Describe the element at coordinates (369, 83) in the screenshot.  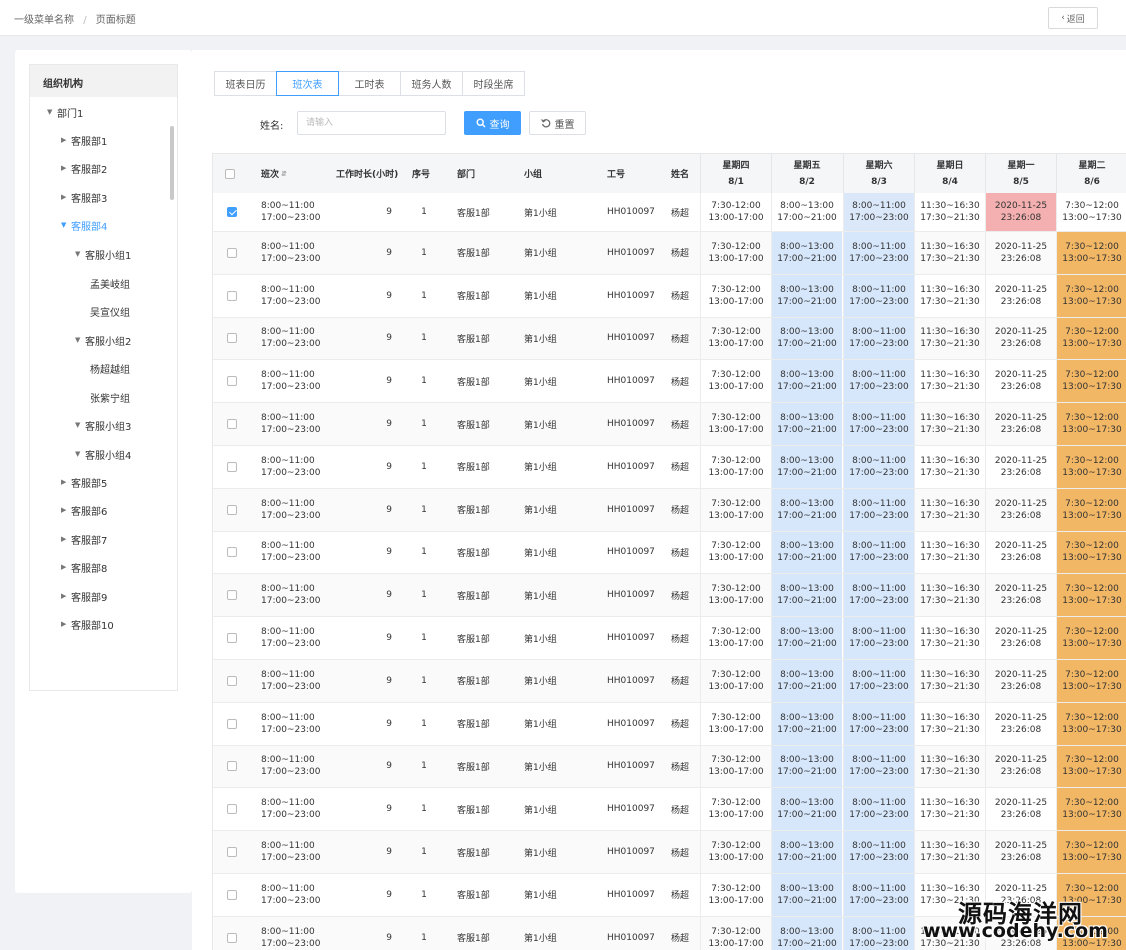
I see `tab-work-hours: 工时表` at that location.